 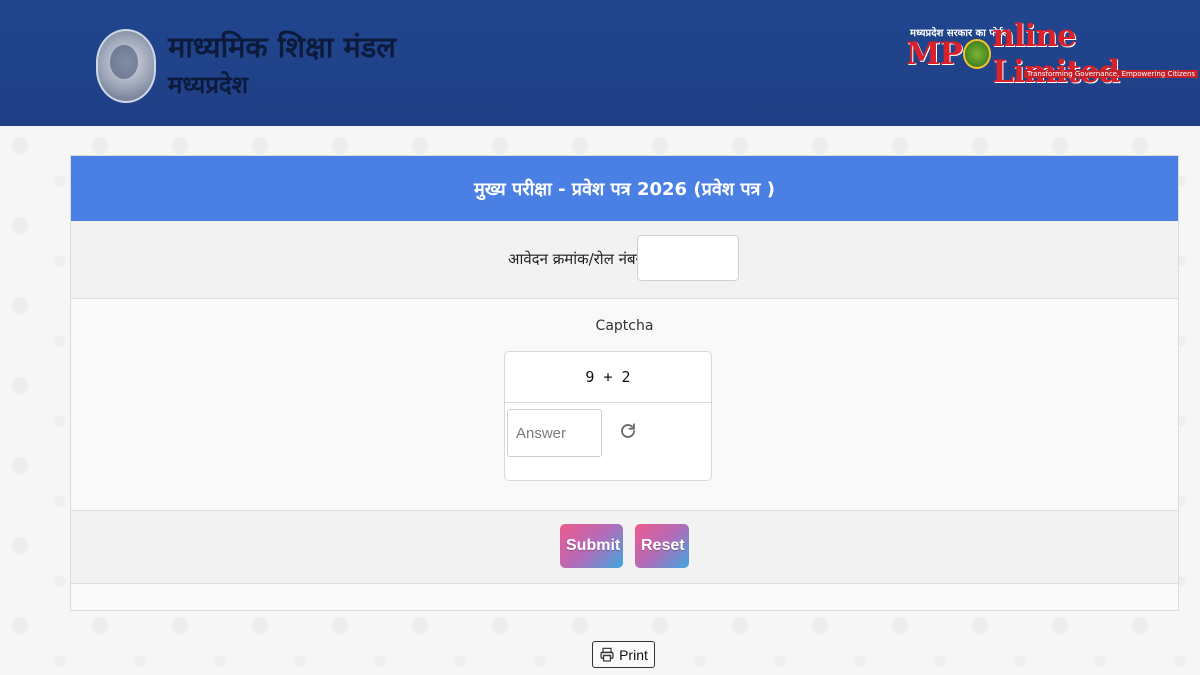 What do you see at coordinates (591, 546) in the screenshot?
I see `submit-button: Submit` at bounding box center [591, 546].